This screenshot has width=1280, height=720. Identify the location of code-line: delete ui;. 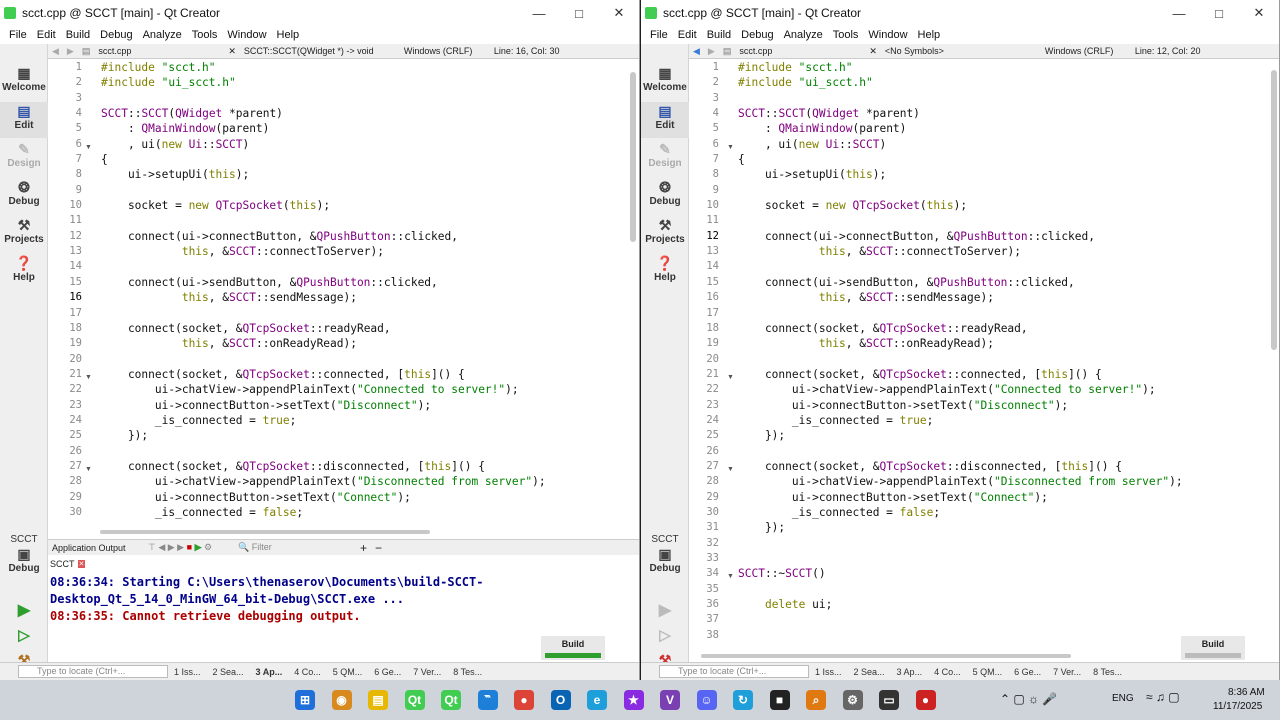
(1004, 604).